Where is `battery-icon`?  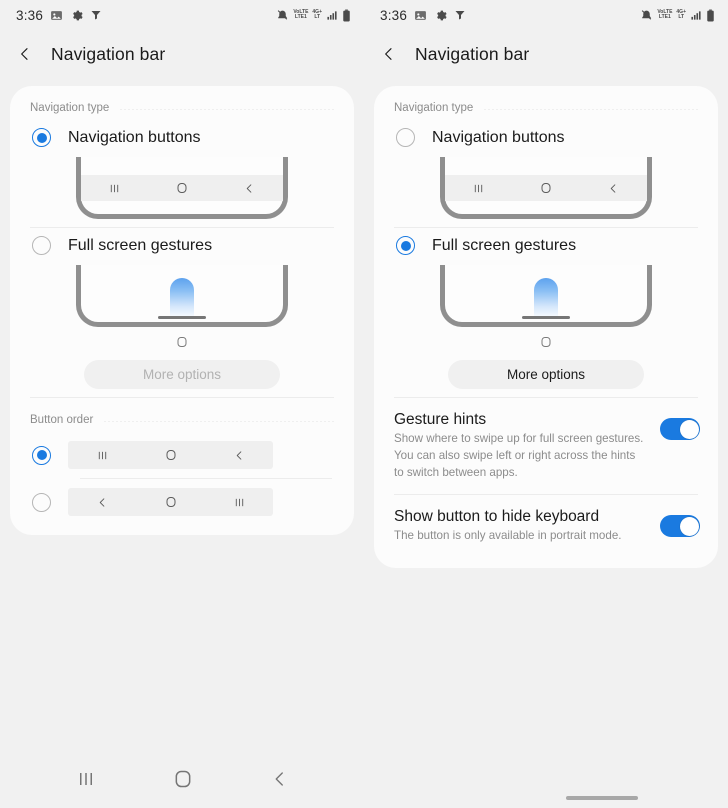
battery-icon is located at coordinates (346, 15).